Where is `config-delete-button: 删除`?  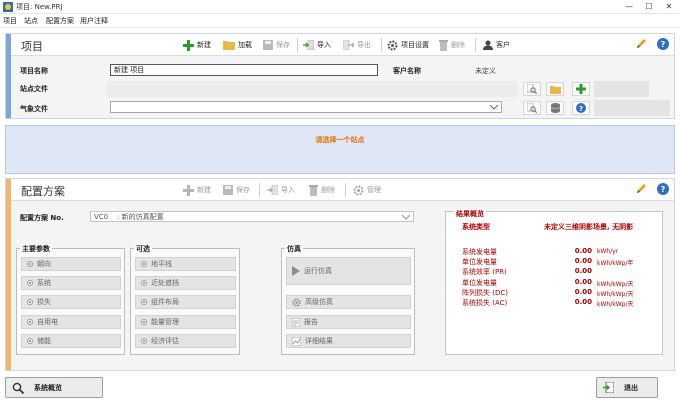
config-delete-button: 删除 is located at coordinates (322, 190).